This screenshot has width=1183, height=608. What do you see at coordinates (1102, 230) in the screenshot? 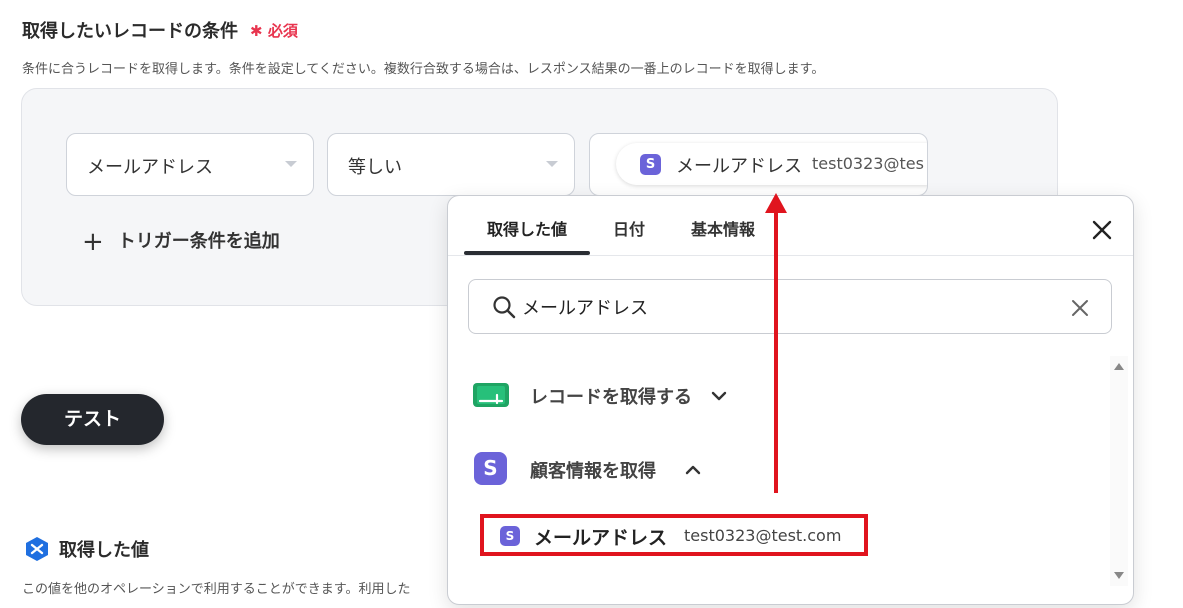
I see `close-icon` at bounding box center [1102, 230].